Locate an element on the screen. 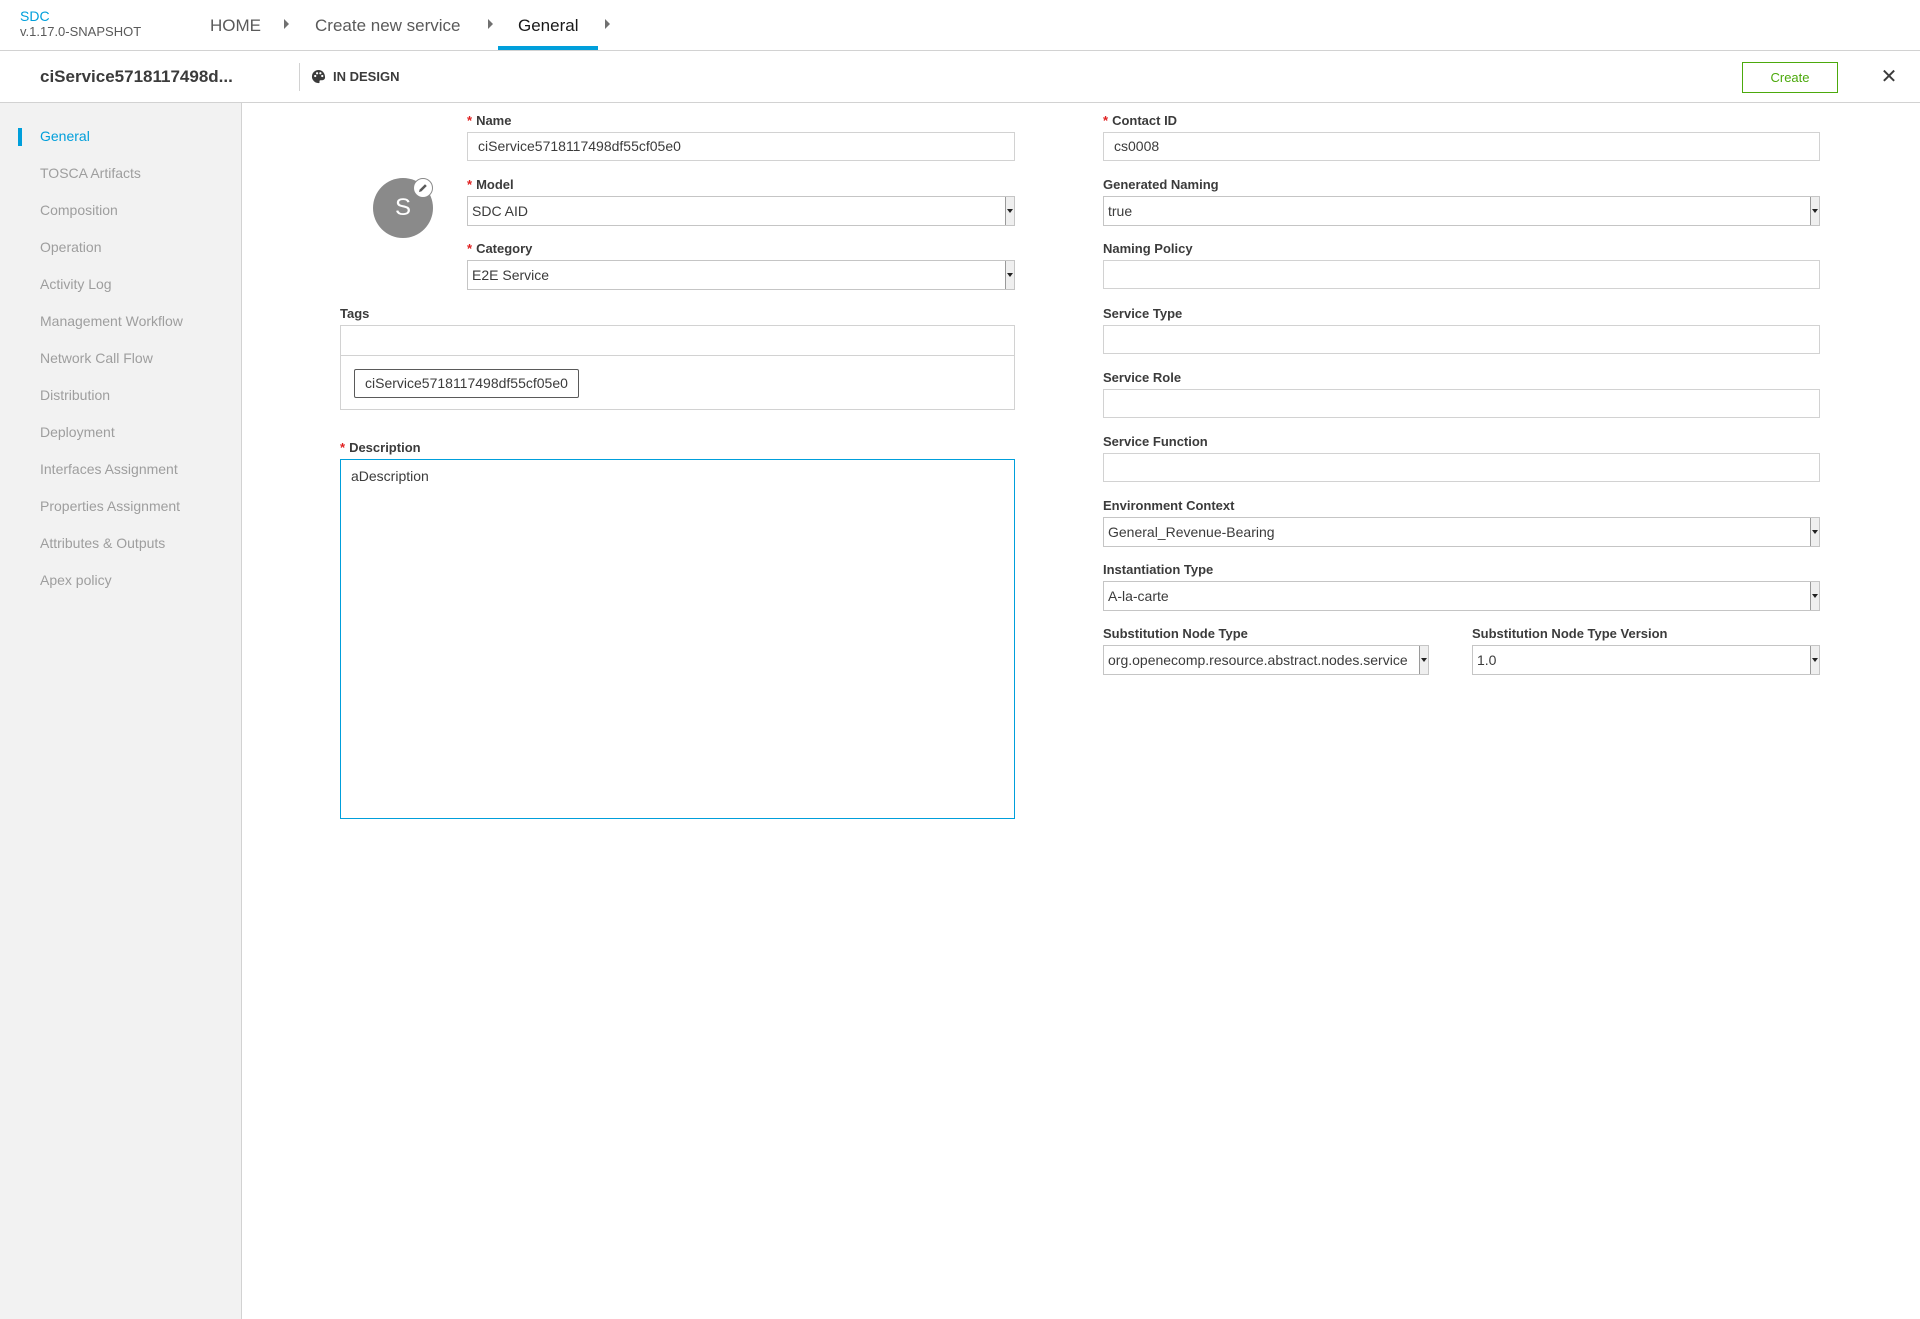 This screenshot has height=1319, width=1920. substitution-node-type-label: Substitution Node Type is located at coordinates (1175, 633).